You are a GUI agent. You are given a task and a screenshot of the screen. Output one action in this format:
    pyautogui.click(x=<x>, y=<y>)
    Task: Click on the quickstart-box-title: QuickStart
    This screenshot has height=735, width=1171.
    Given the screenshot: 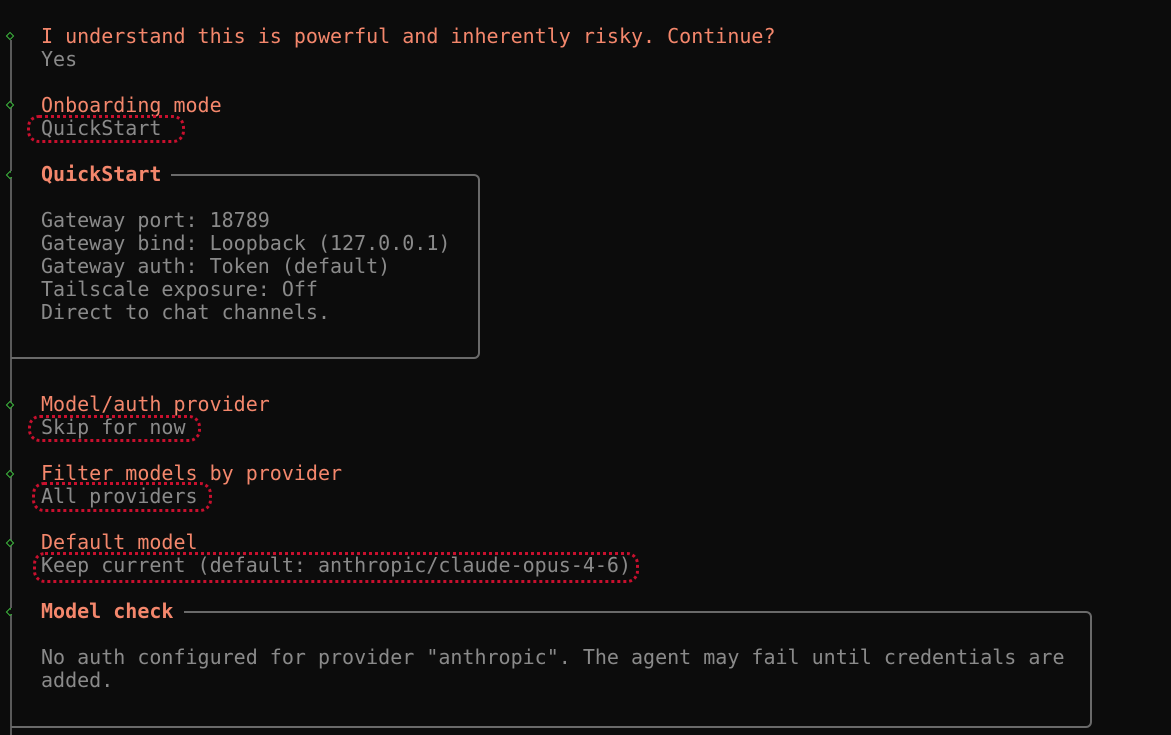 What is the action you would take?
    pyautogui.click(x=101, y=174)
    